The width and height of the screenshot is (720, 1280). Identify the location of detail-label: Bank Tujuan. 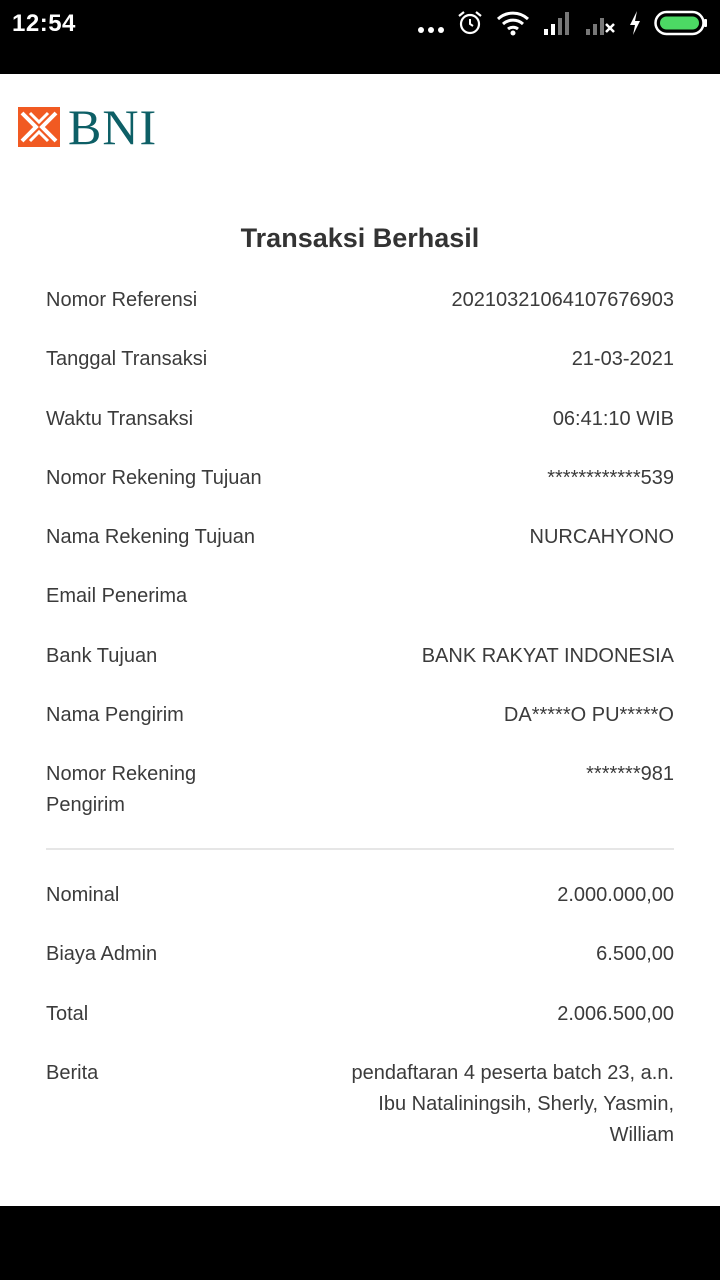
(102, 655).